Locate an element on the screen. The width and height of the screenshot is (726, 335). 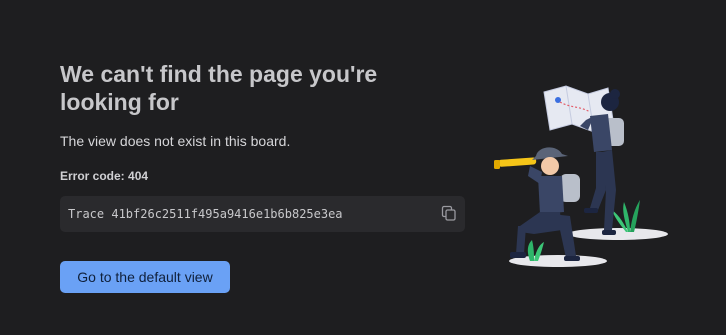
trace-box: Trace 41bf26c2511f495a9416e1b6b825e3ea is located at coordinates (262, 214).